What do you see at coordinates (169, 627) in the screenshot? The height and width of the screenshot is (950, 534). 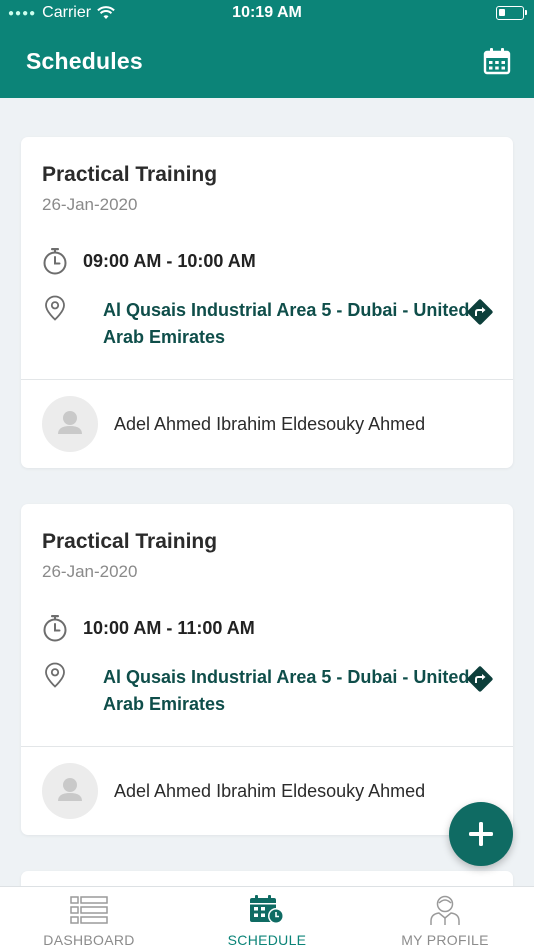 I see `schedule-time: 10:00 AM - 11:00 AM` at bounding box center [169, 627].